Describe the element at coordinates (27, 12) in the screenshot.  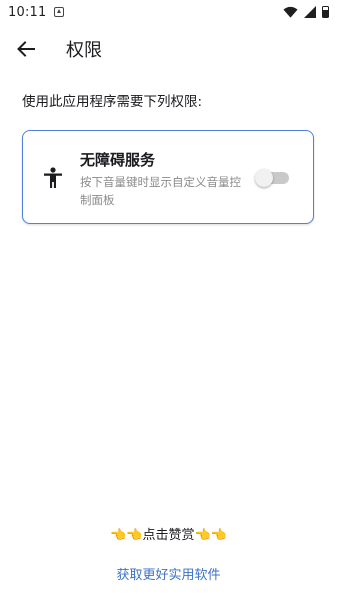
I see `status-time: 10:11` at that location.